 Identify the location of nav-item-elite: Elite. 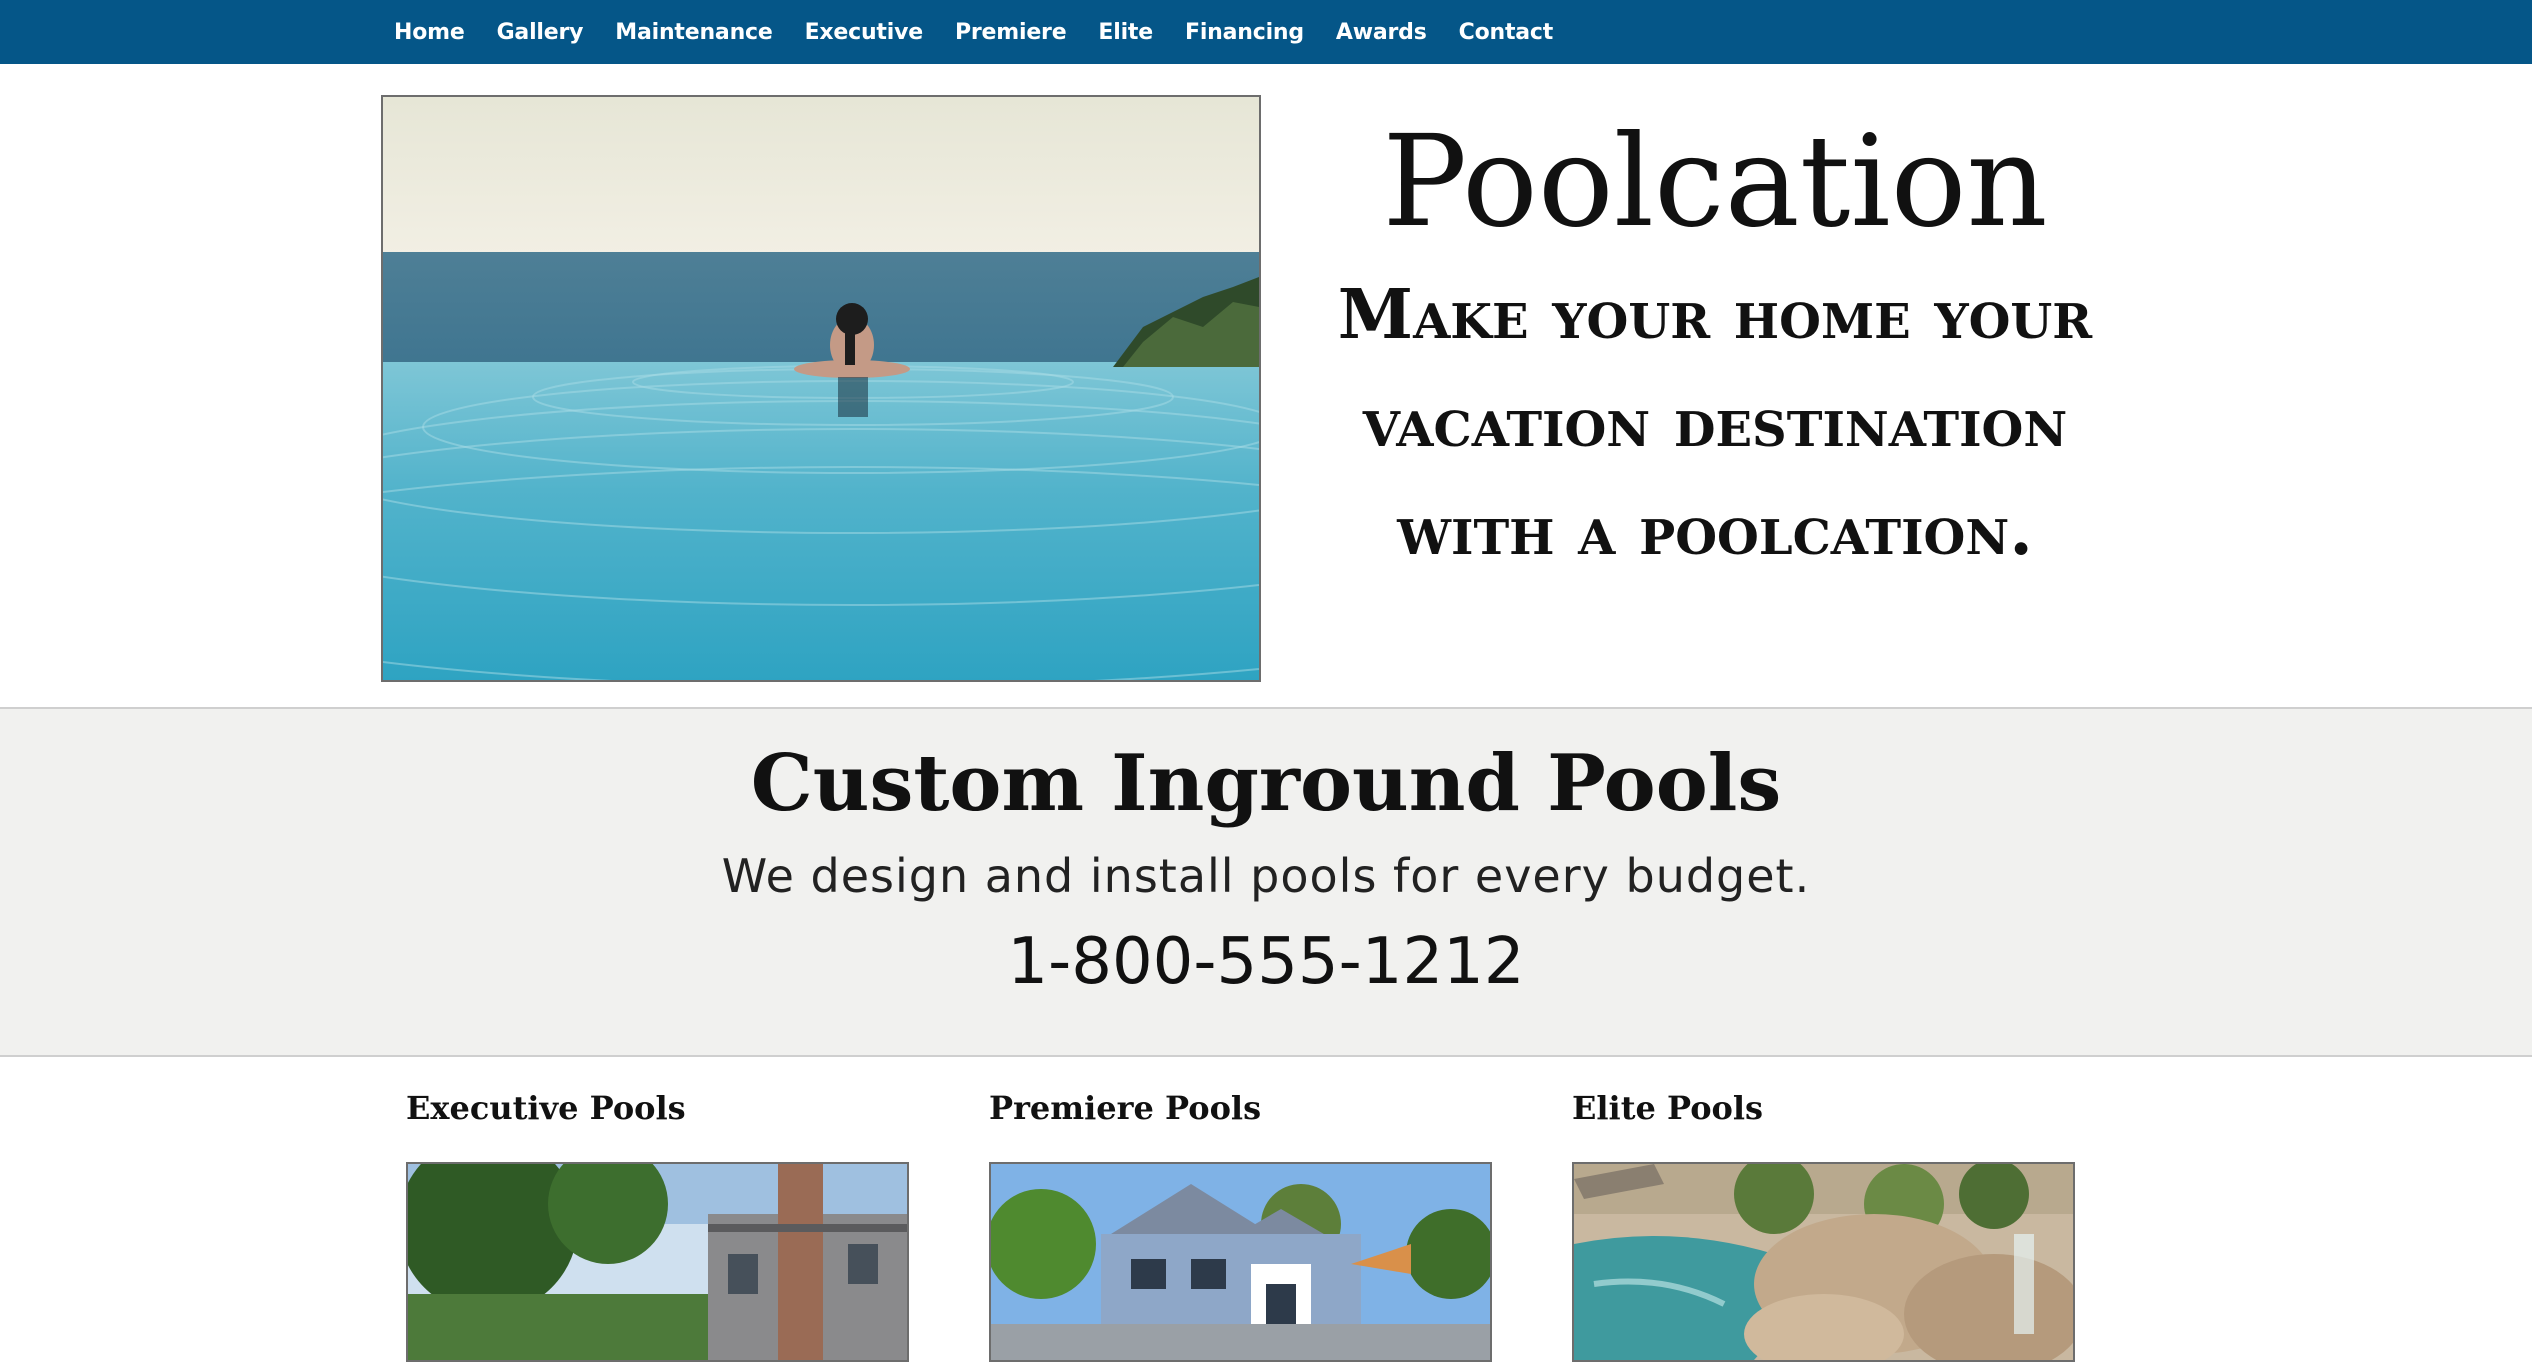
(1125, 32).